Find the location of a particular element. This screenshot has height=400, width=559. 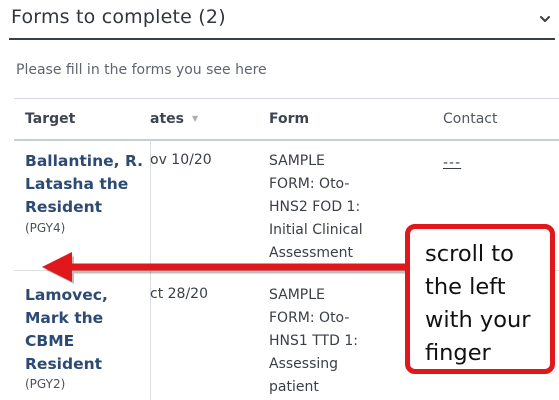

table-header-divider is located at coordinates (286, 140).